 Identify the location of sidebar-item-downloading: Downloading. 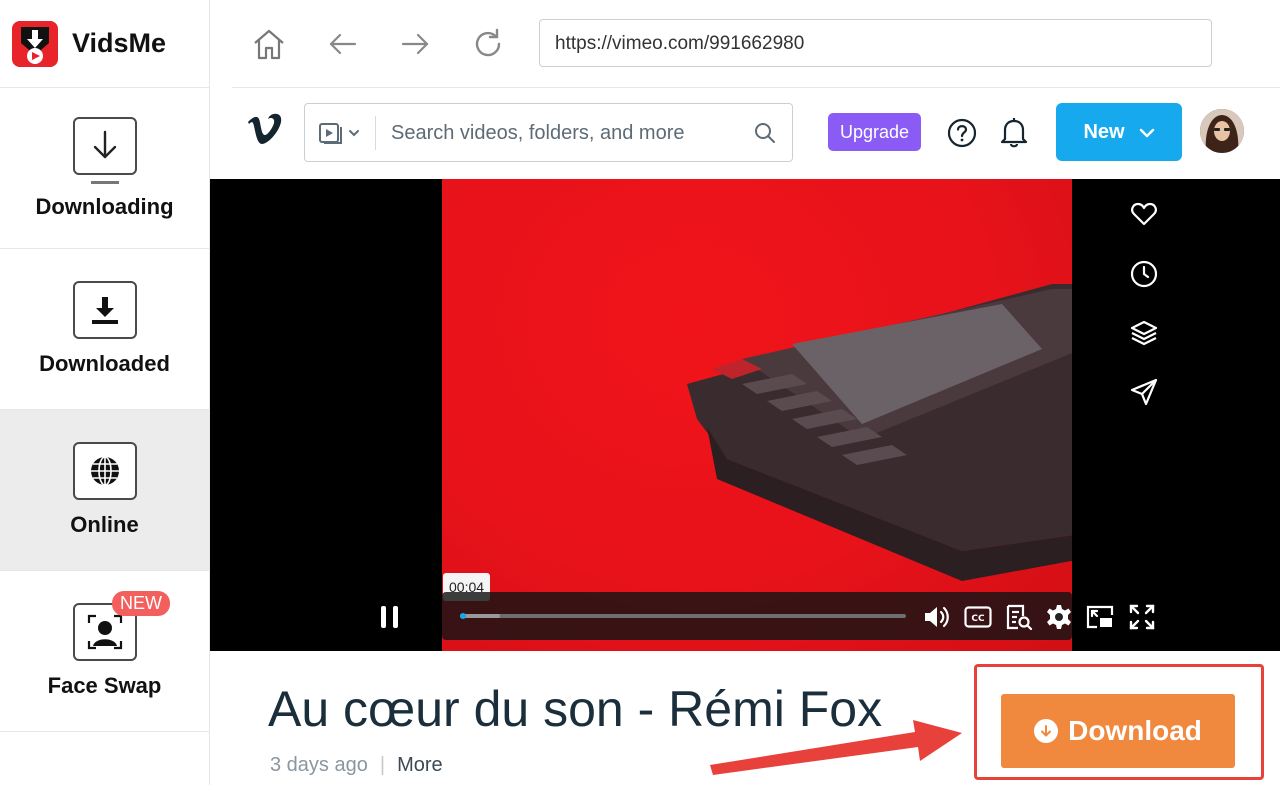
(104, 168).